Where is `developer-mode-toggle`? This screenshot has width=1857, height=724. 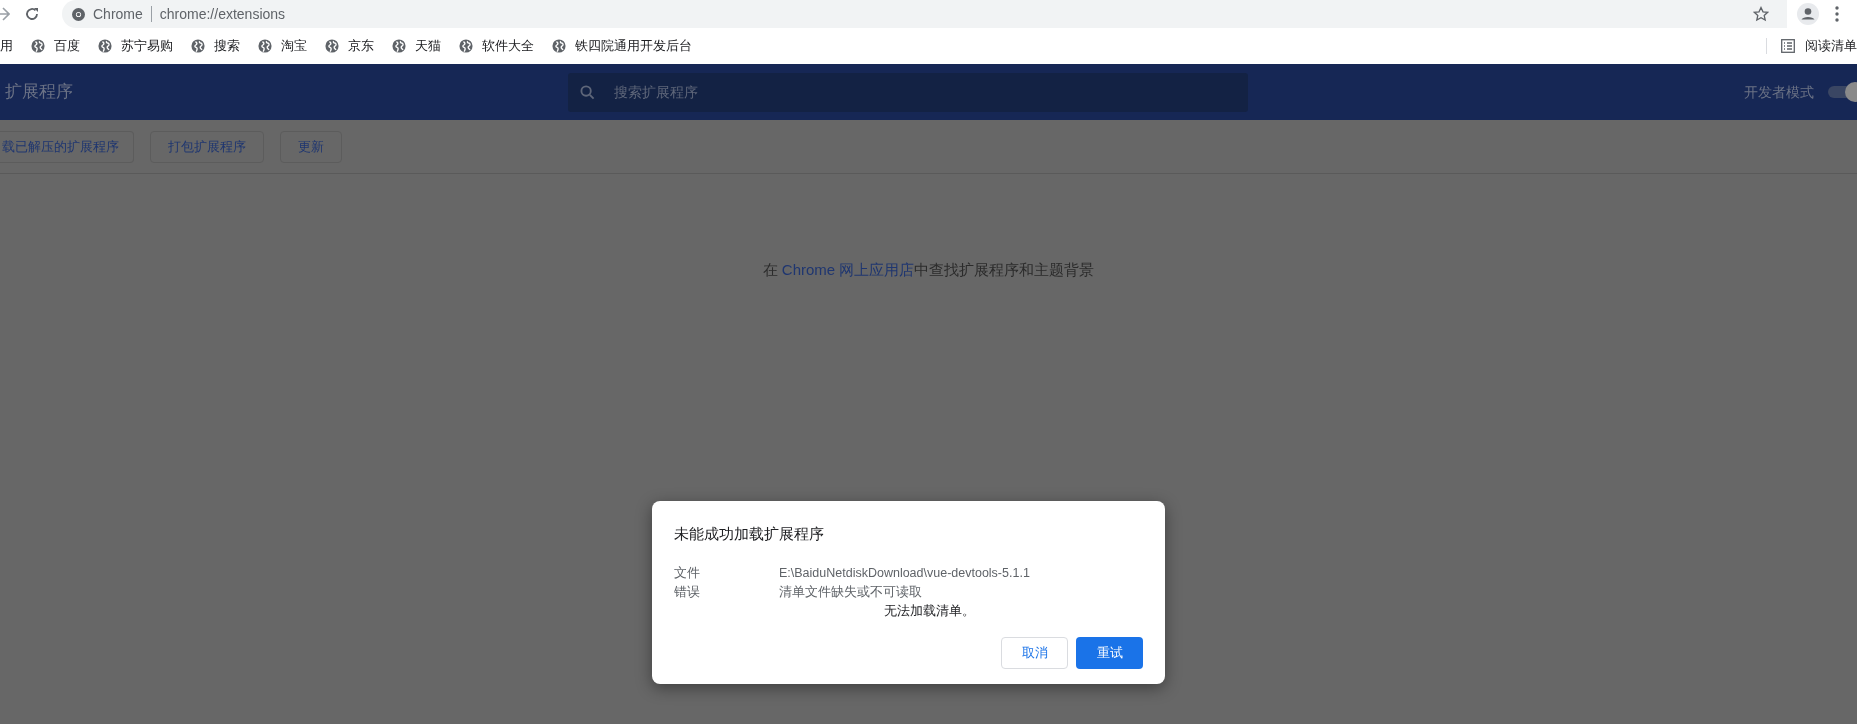
developer-mode-toggle is located at coordinates (1842, 92).